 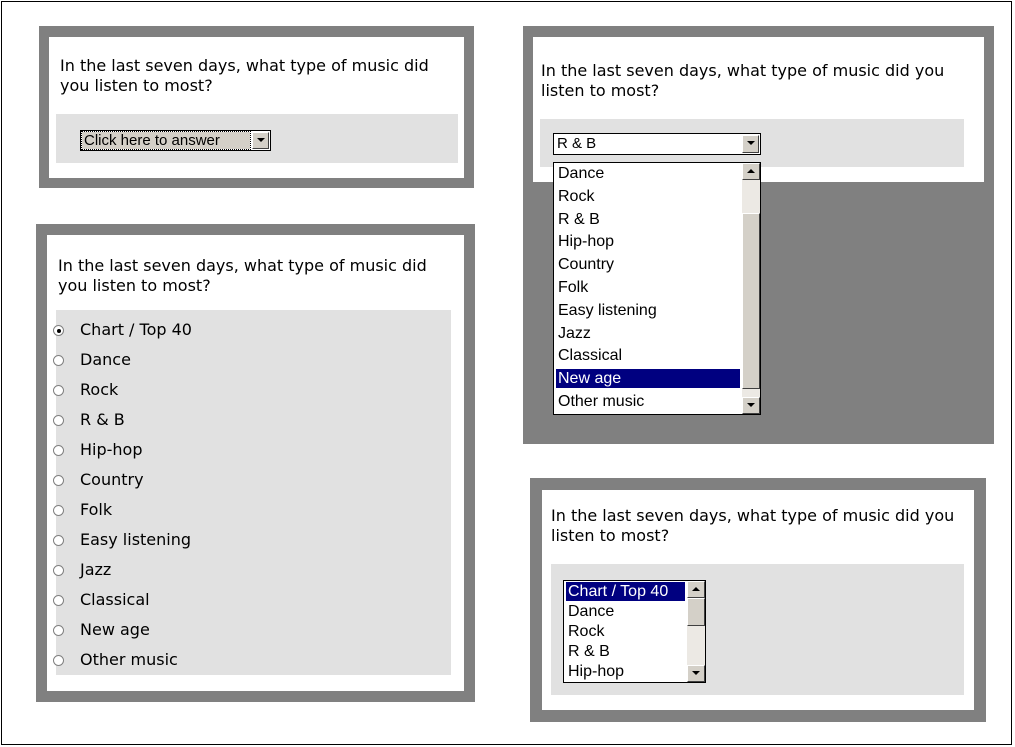 I want to click on dropdown-option: Rock, so click(x=648, y=196).